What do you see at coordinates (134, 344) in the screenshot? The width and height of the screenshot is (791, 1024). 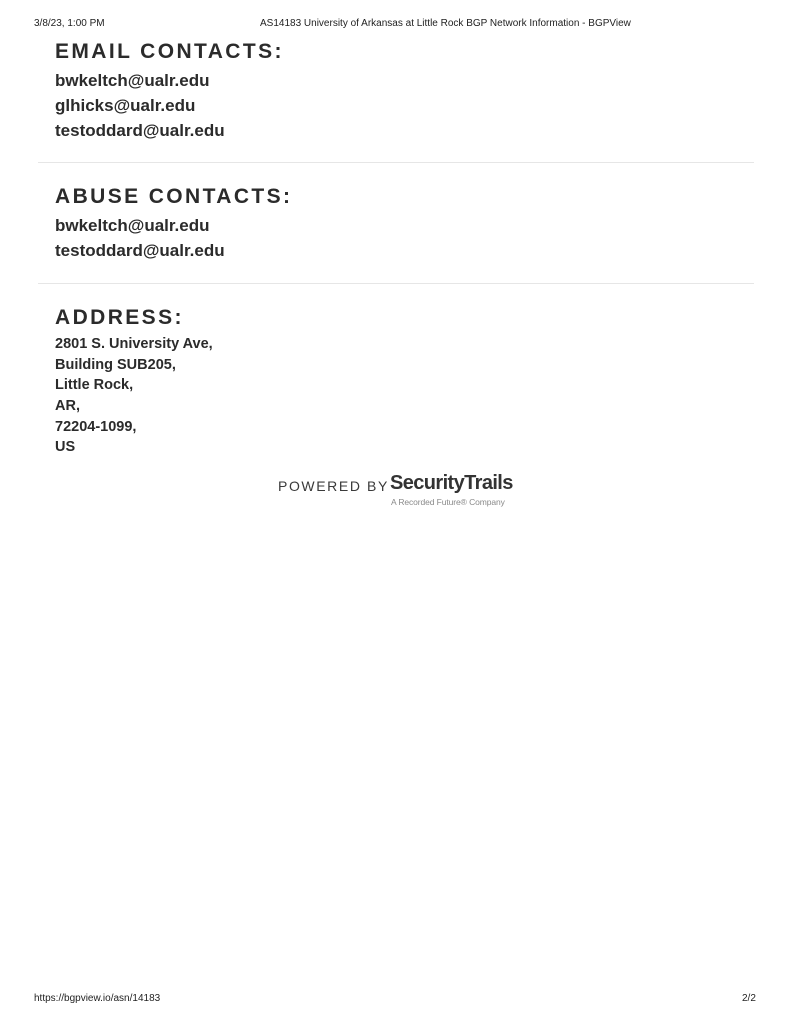 I see `address-line: 2801 S. University Ave,` at bounding box center [134, 344].